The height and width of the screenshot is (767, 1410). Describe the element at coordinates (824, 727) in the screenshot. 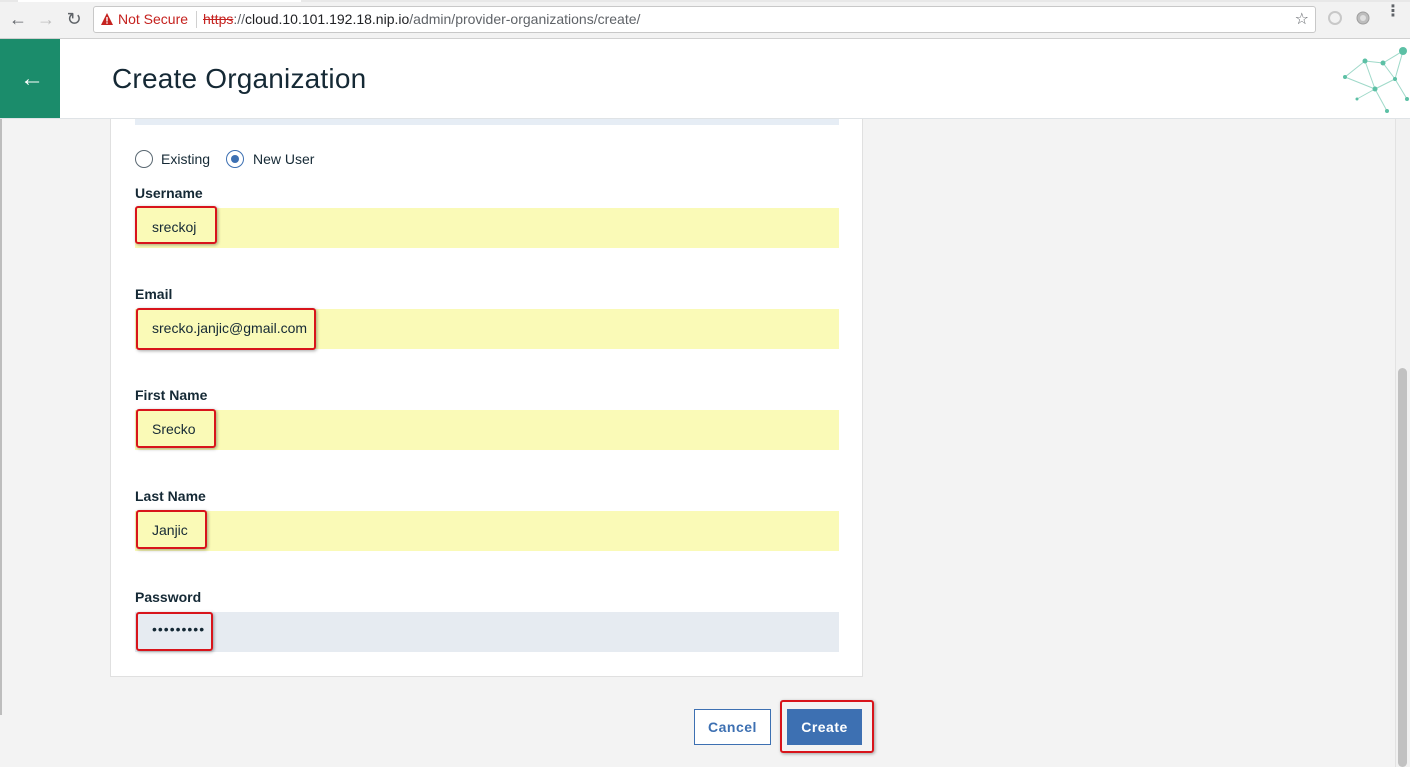

I see `create-button: Create` at that location.